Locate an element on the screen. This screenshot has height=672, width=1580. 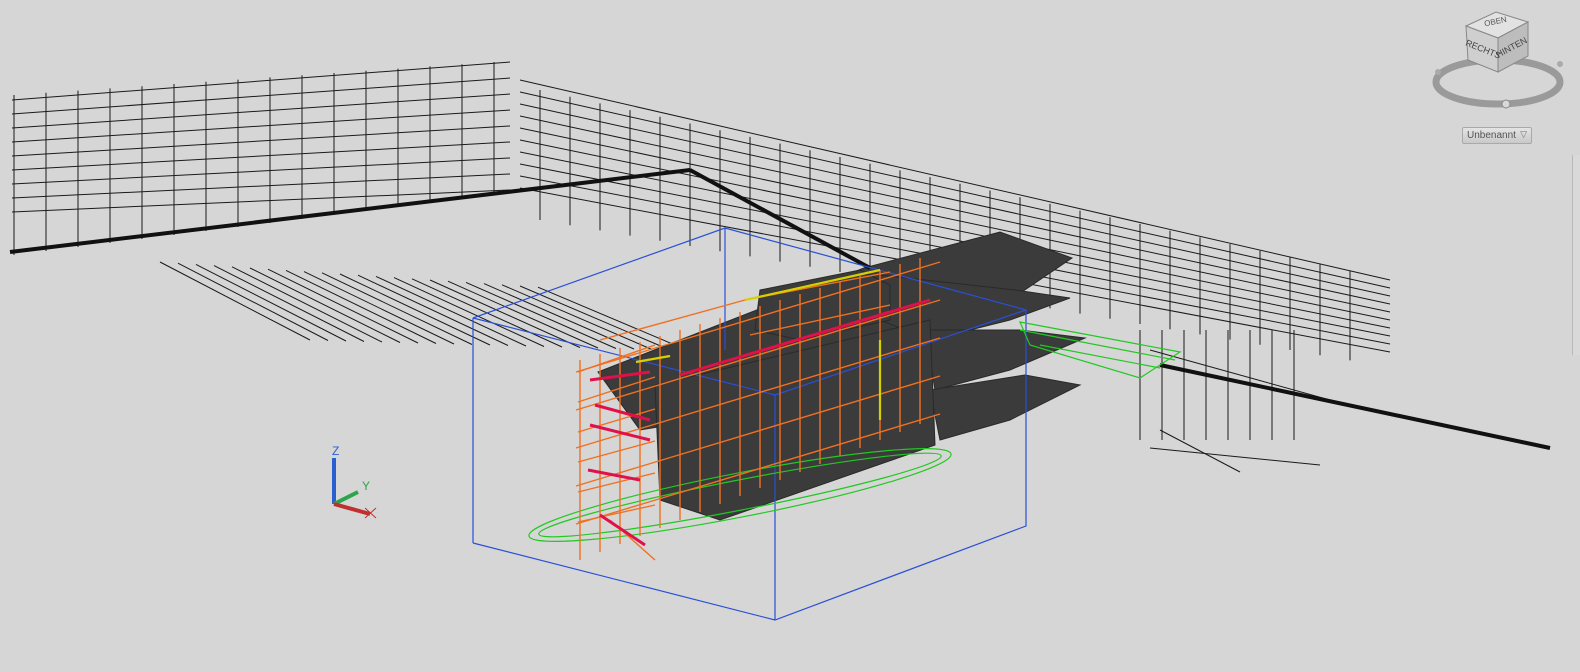
ucs-icon: Z Y is located at coordinates (358, 480).